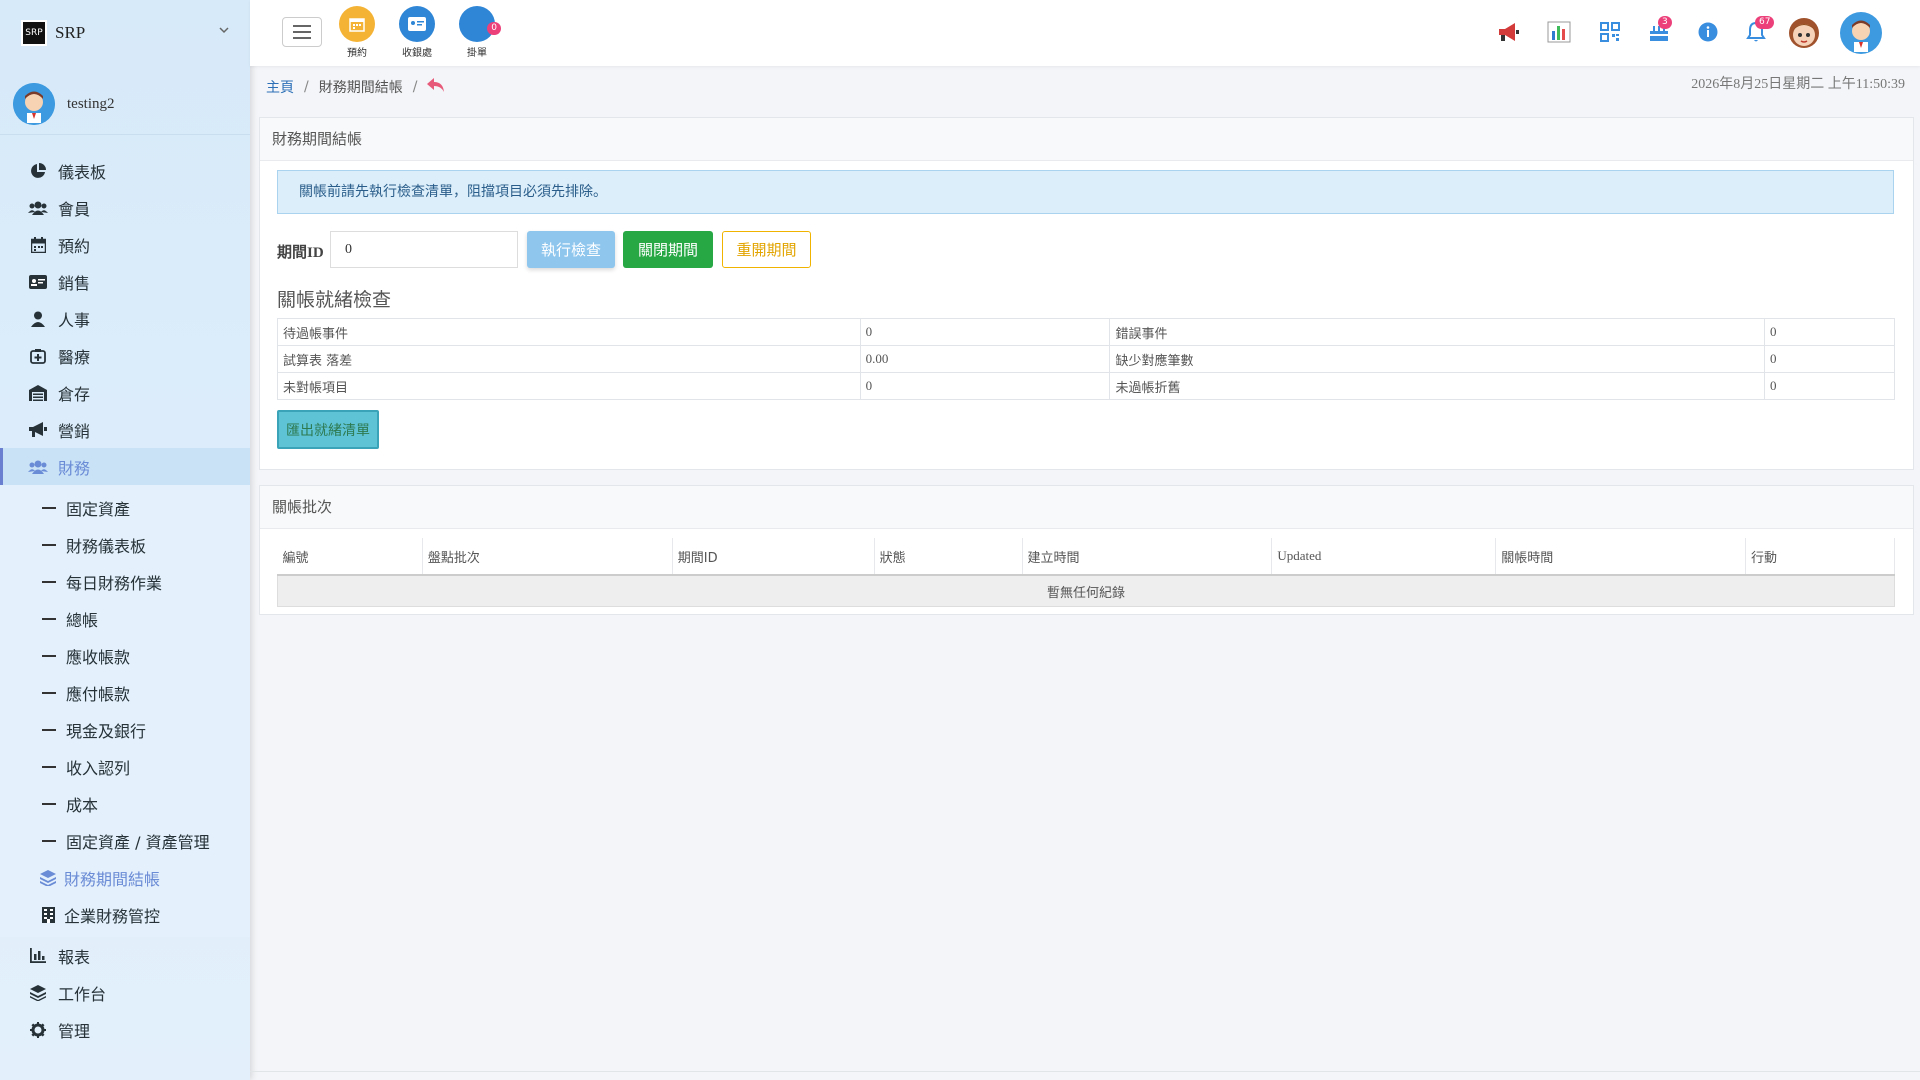  I want to click on nav-item-label: 財務, so click(74, 468).